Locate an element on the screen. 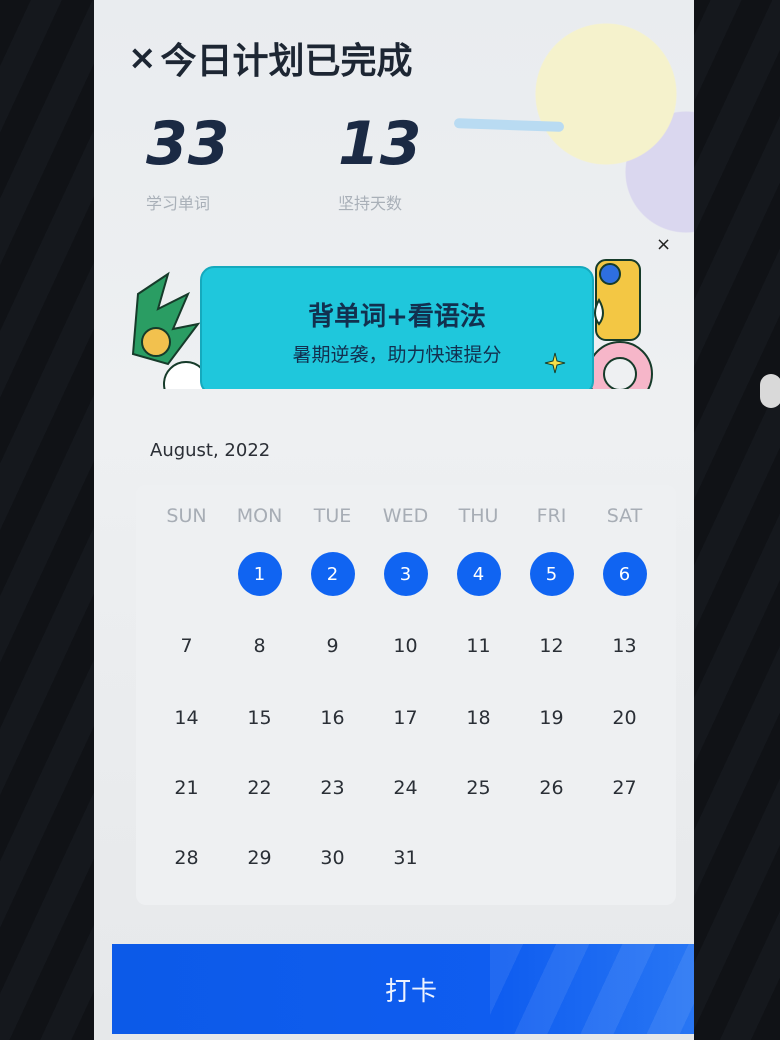  date-cell-checked: 3 is located at coordinates (405, 574).